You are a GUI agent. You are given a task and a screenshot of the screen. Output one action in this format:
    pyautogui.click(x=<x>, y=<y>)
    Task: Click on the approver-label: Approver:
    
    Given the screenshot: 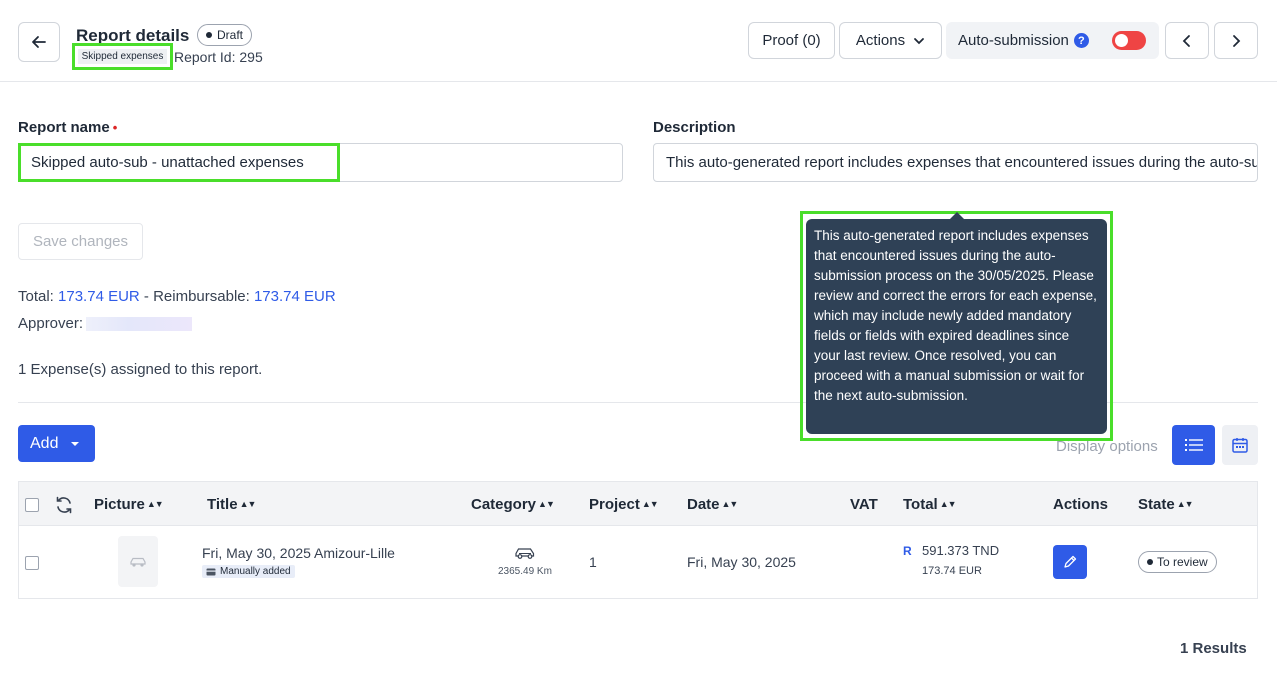 What is the action you would take?
    pyautogui.click(x=51, y=323)
    